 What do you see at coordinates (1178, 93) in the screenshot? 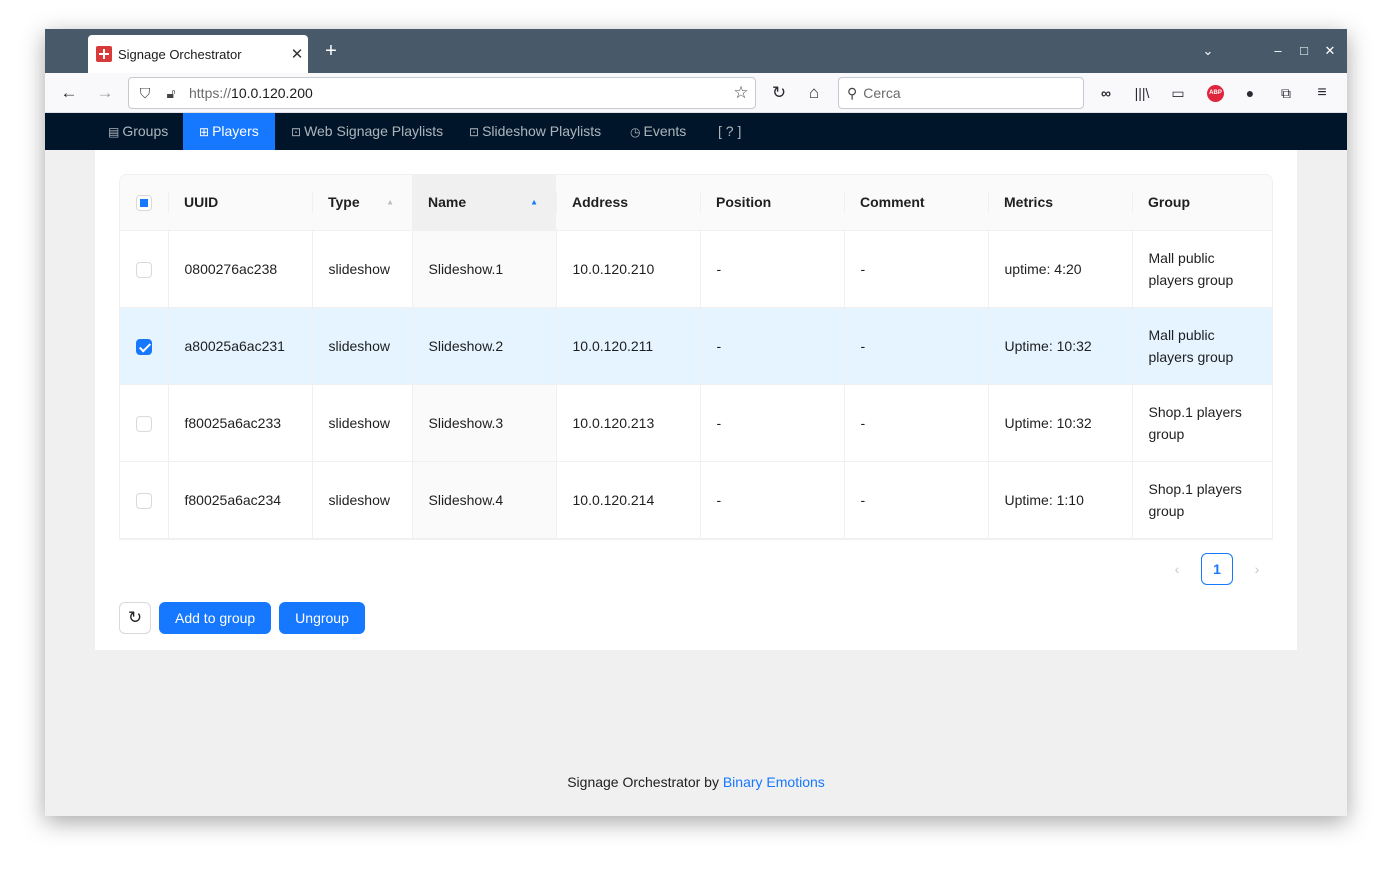
I see `sidebar-icon: ▭` at bounding box center [1178, 93].